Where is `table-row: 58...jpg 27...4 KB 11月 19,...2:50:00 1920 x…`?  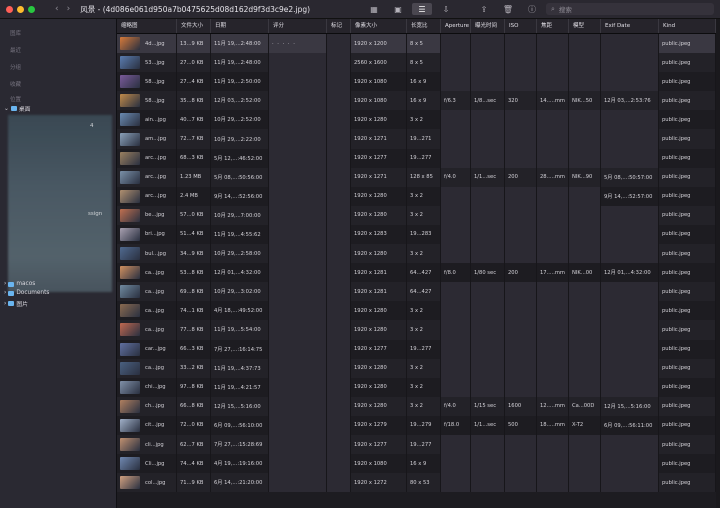
table-row: 58...jpg 27...4 KB 11月 19,...2:50:00 1920 x… is located at coordinates (418, 82).